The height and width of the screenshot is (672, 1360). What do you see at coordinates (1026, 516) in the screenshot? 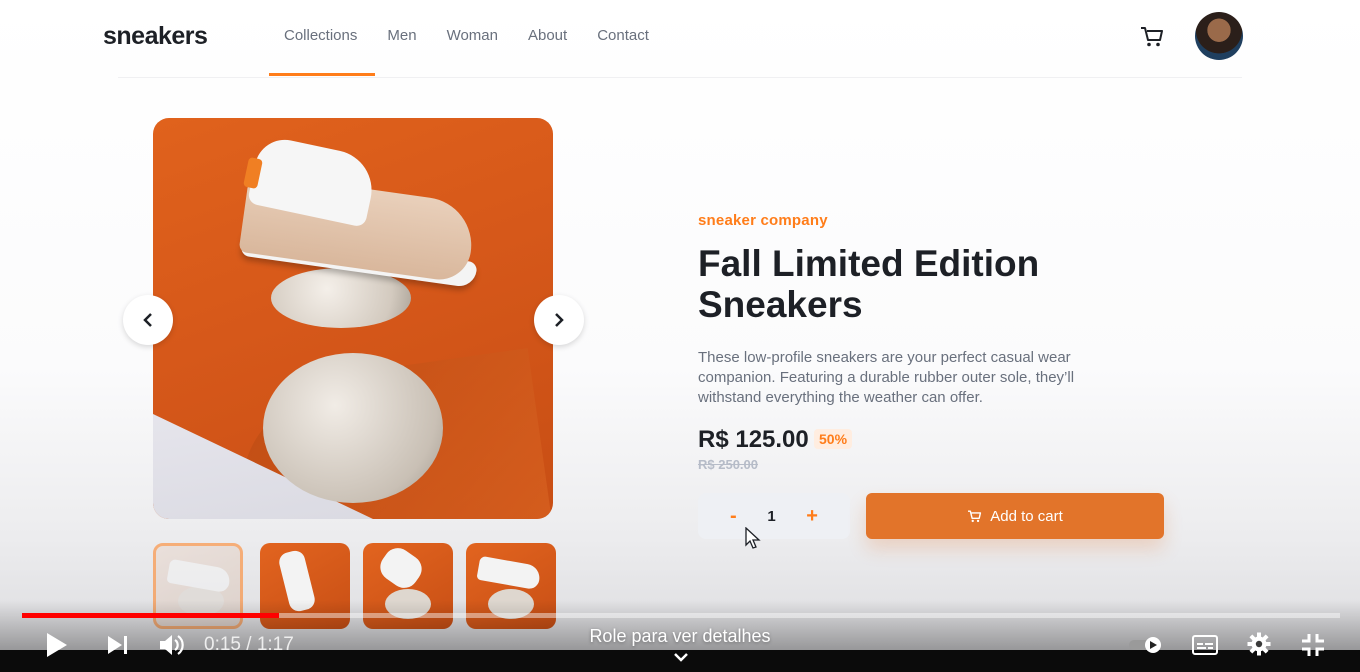
I see `add-to-cart-label: Add to cart` at bounding box center [1026, 516].